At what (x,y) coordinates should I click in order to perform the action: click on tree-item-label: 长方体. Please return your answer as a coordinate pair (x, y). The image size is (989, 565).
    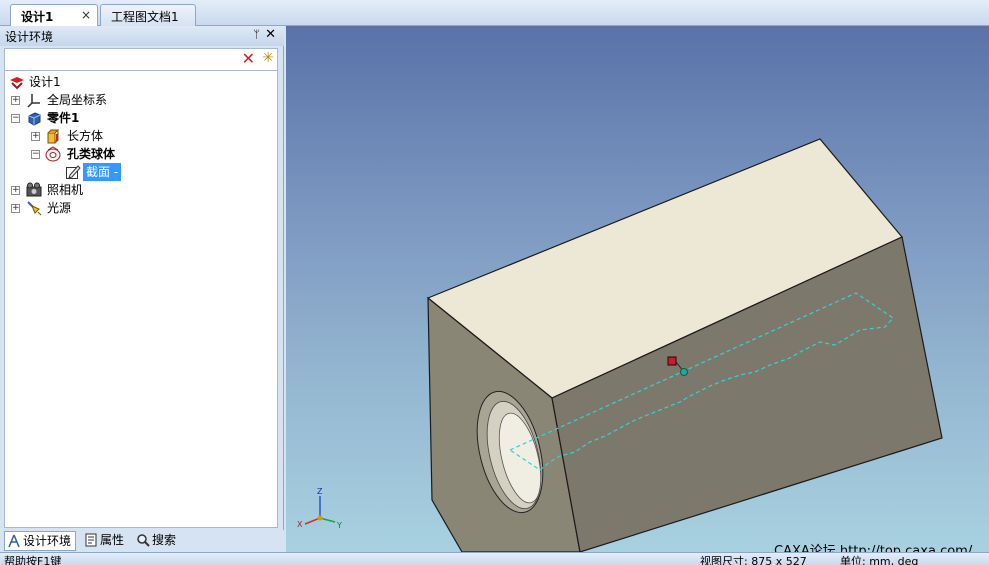
    Looking at the image, I should click on (85, 136).